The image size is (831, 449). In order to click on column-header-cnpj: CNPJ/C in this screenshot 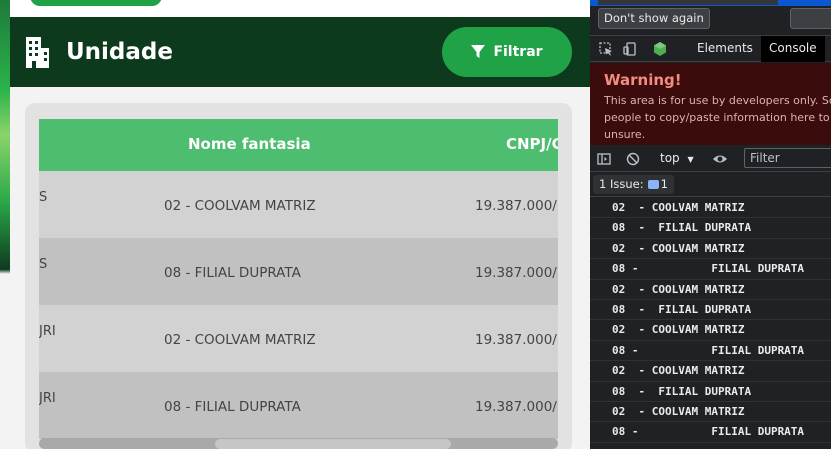, I will do `click(532, 144)`.